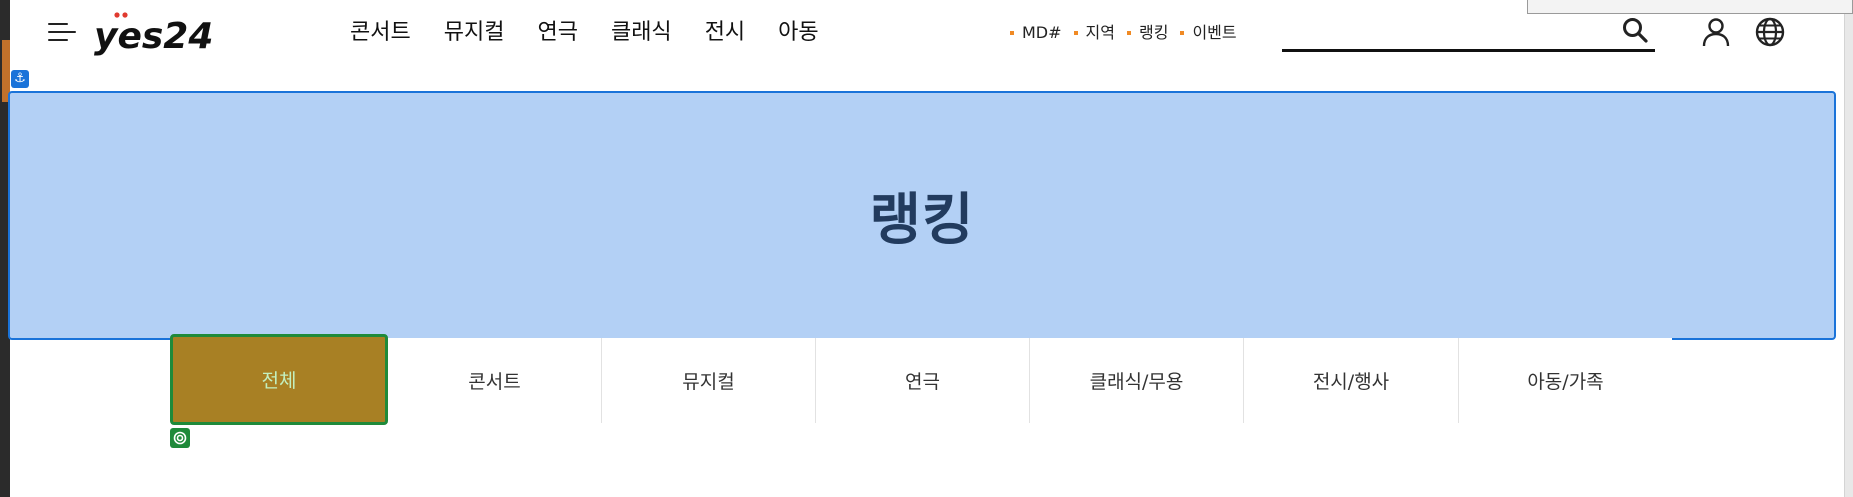  Describe the element at coordinates (20, 79) in the screenshot. I see `anchor-icon: ⚓` at that location.